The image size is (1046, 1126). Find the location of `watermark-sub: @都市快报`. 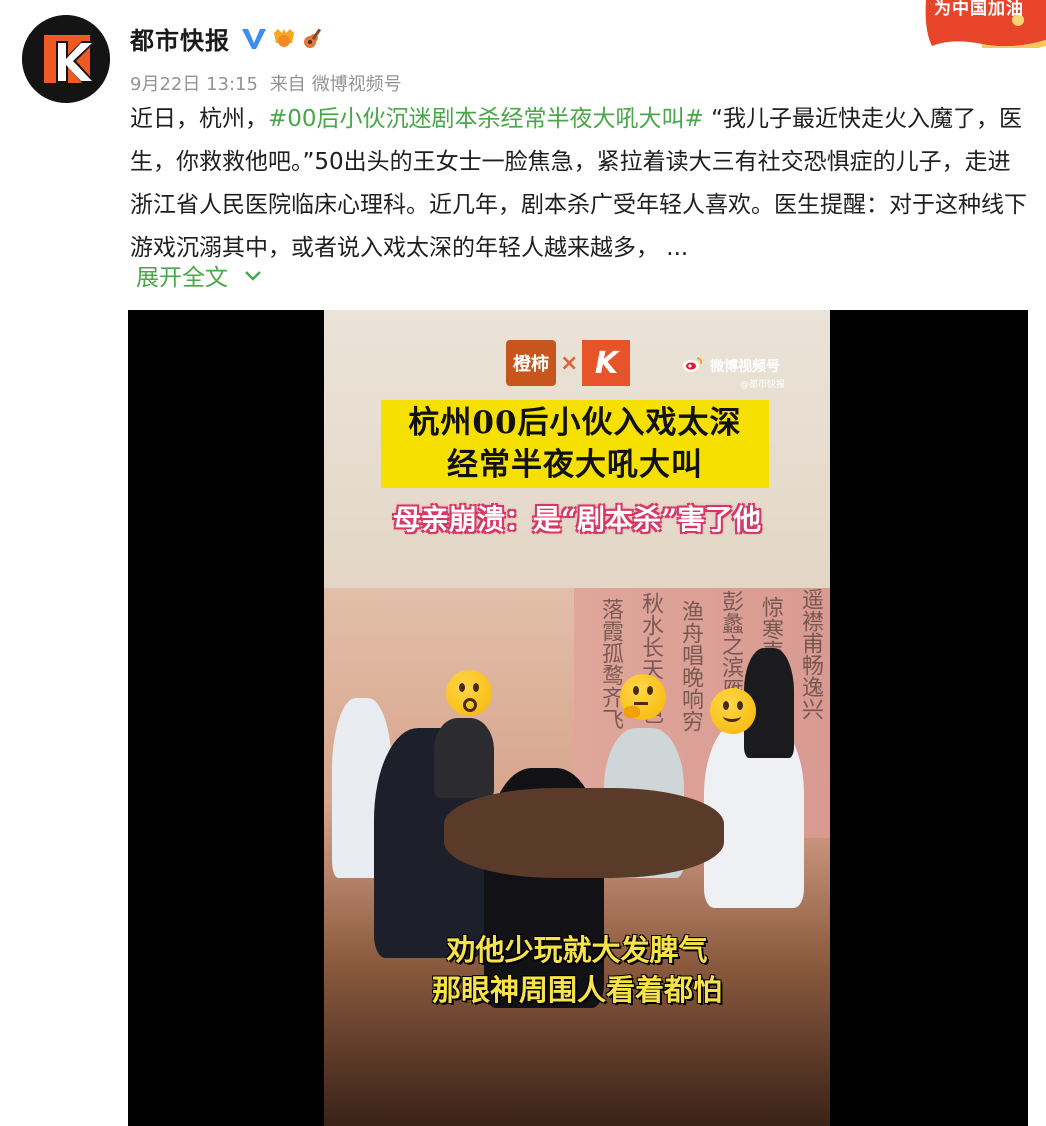

watermark-sub: @都市快报 is located at coordinates (763, 385).